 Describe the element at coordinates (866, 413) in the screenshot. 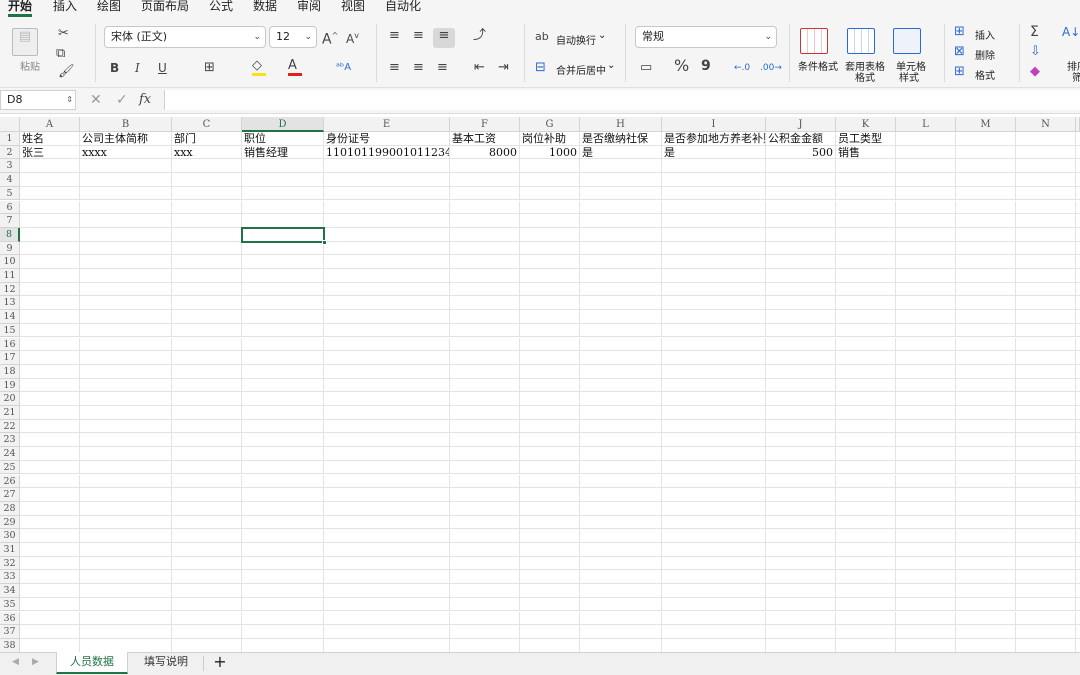

I see `cell-k21` at that location.